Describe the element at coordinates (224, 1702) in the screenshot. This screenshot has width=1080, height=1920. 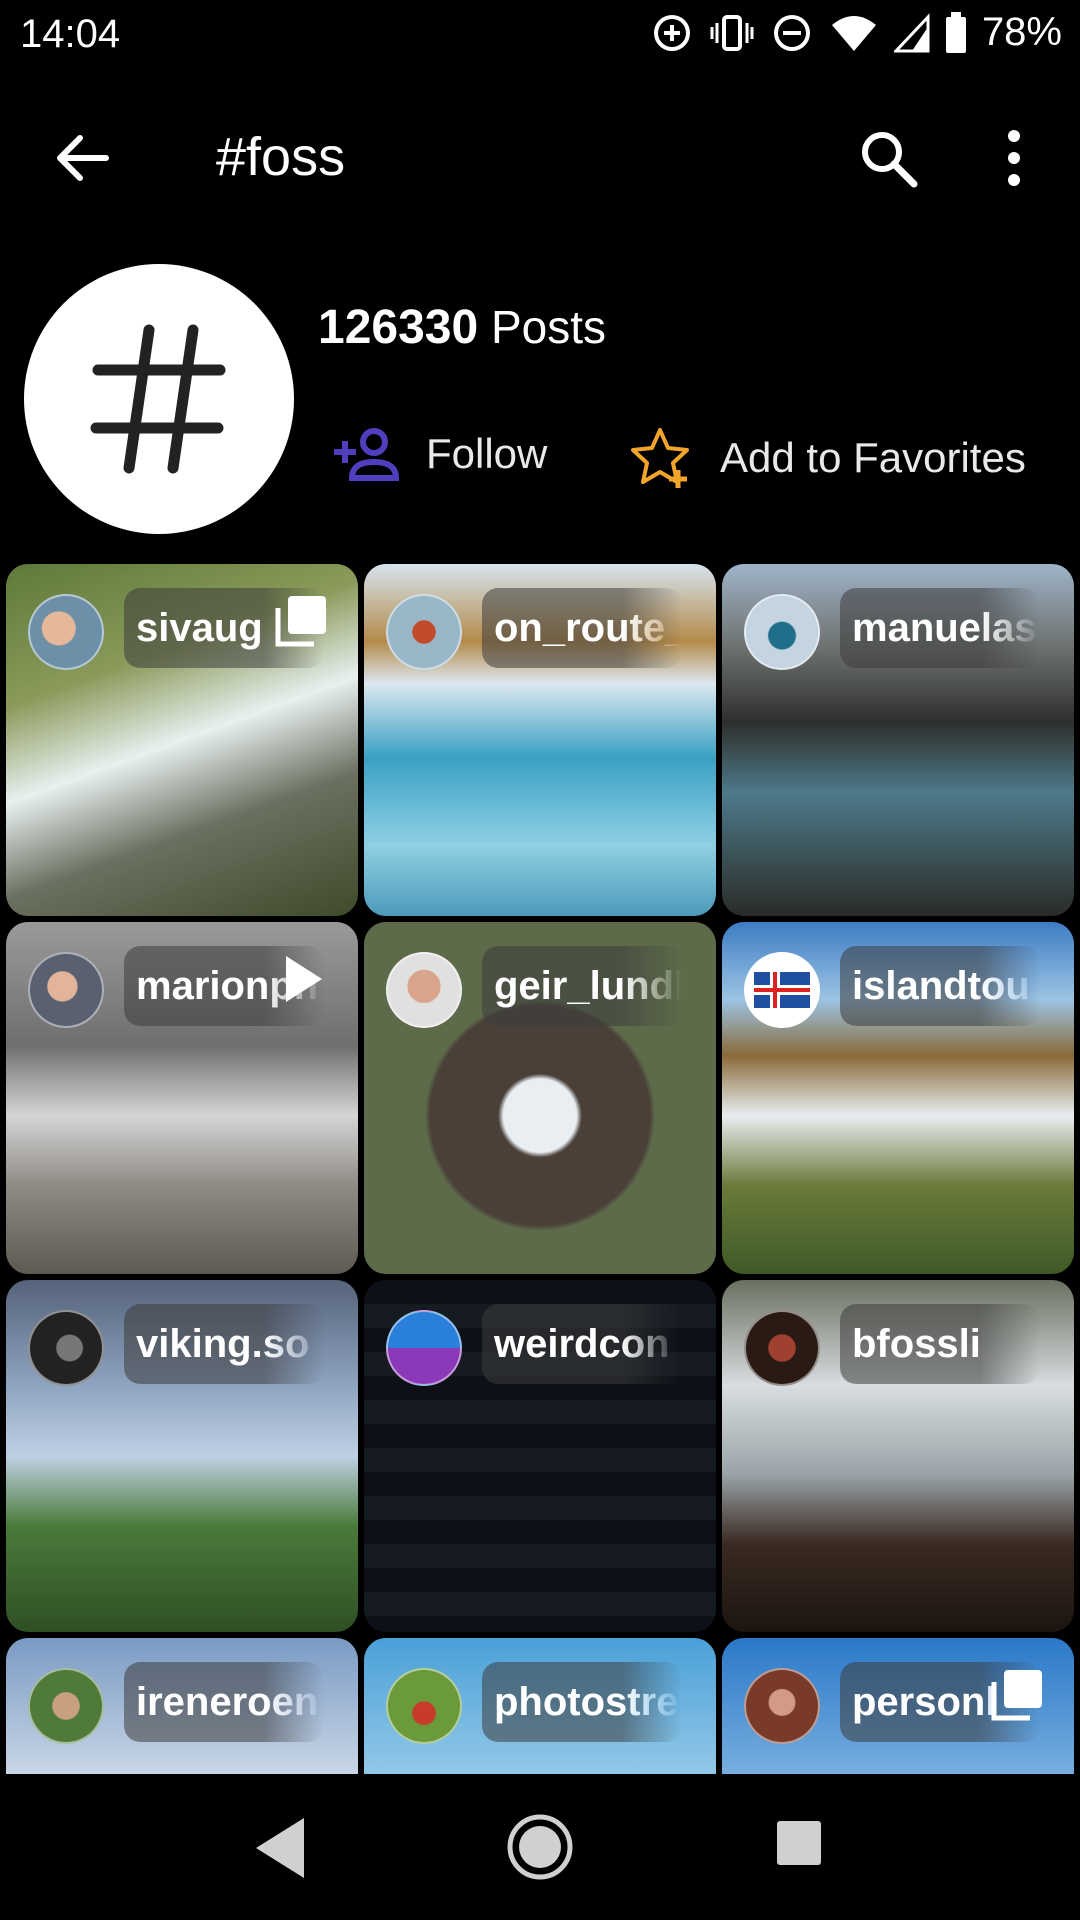
I see `username-label: ireneroen` at that location.